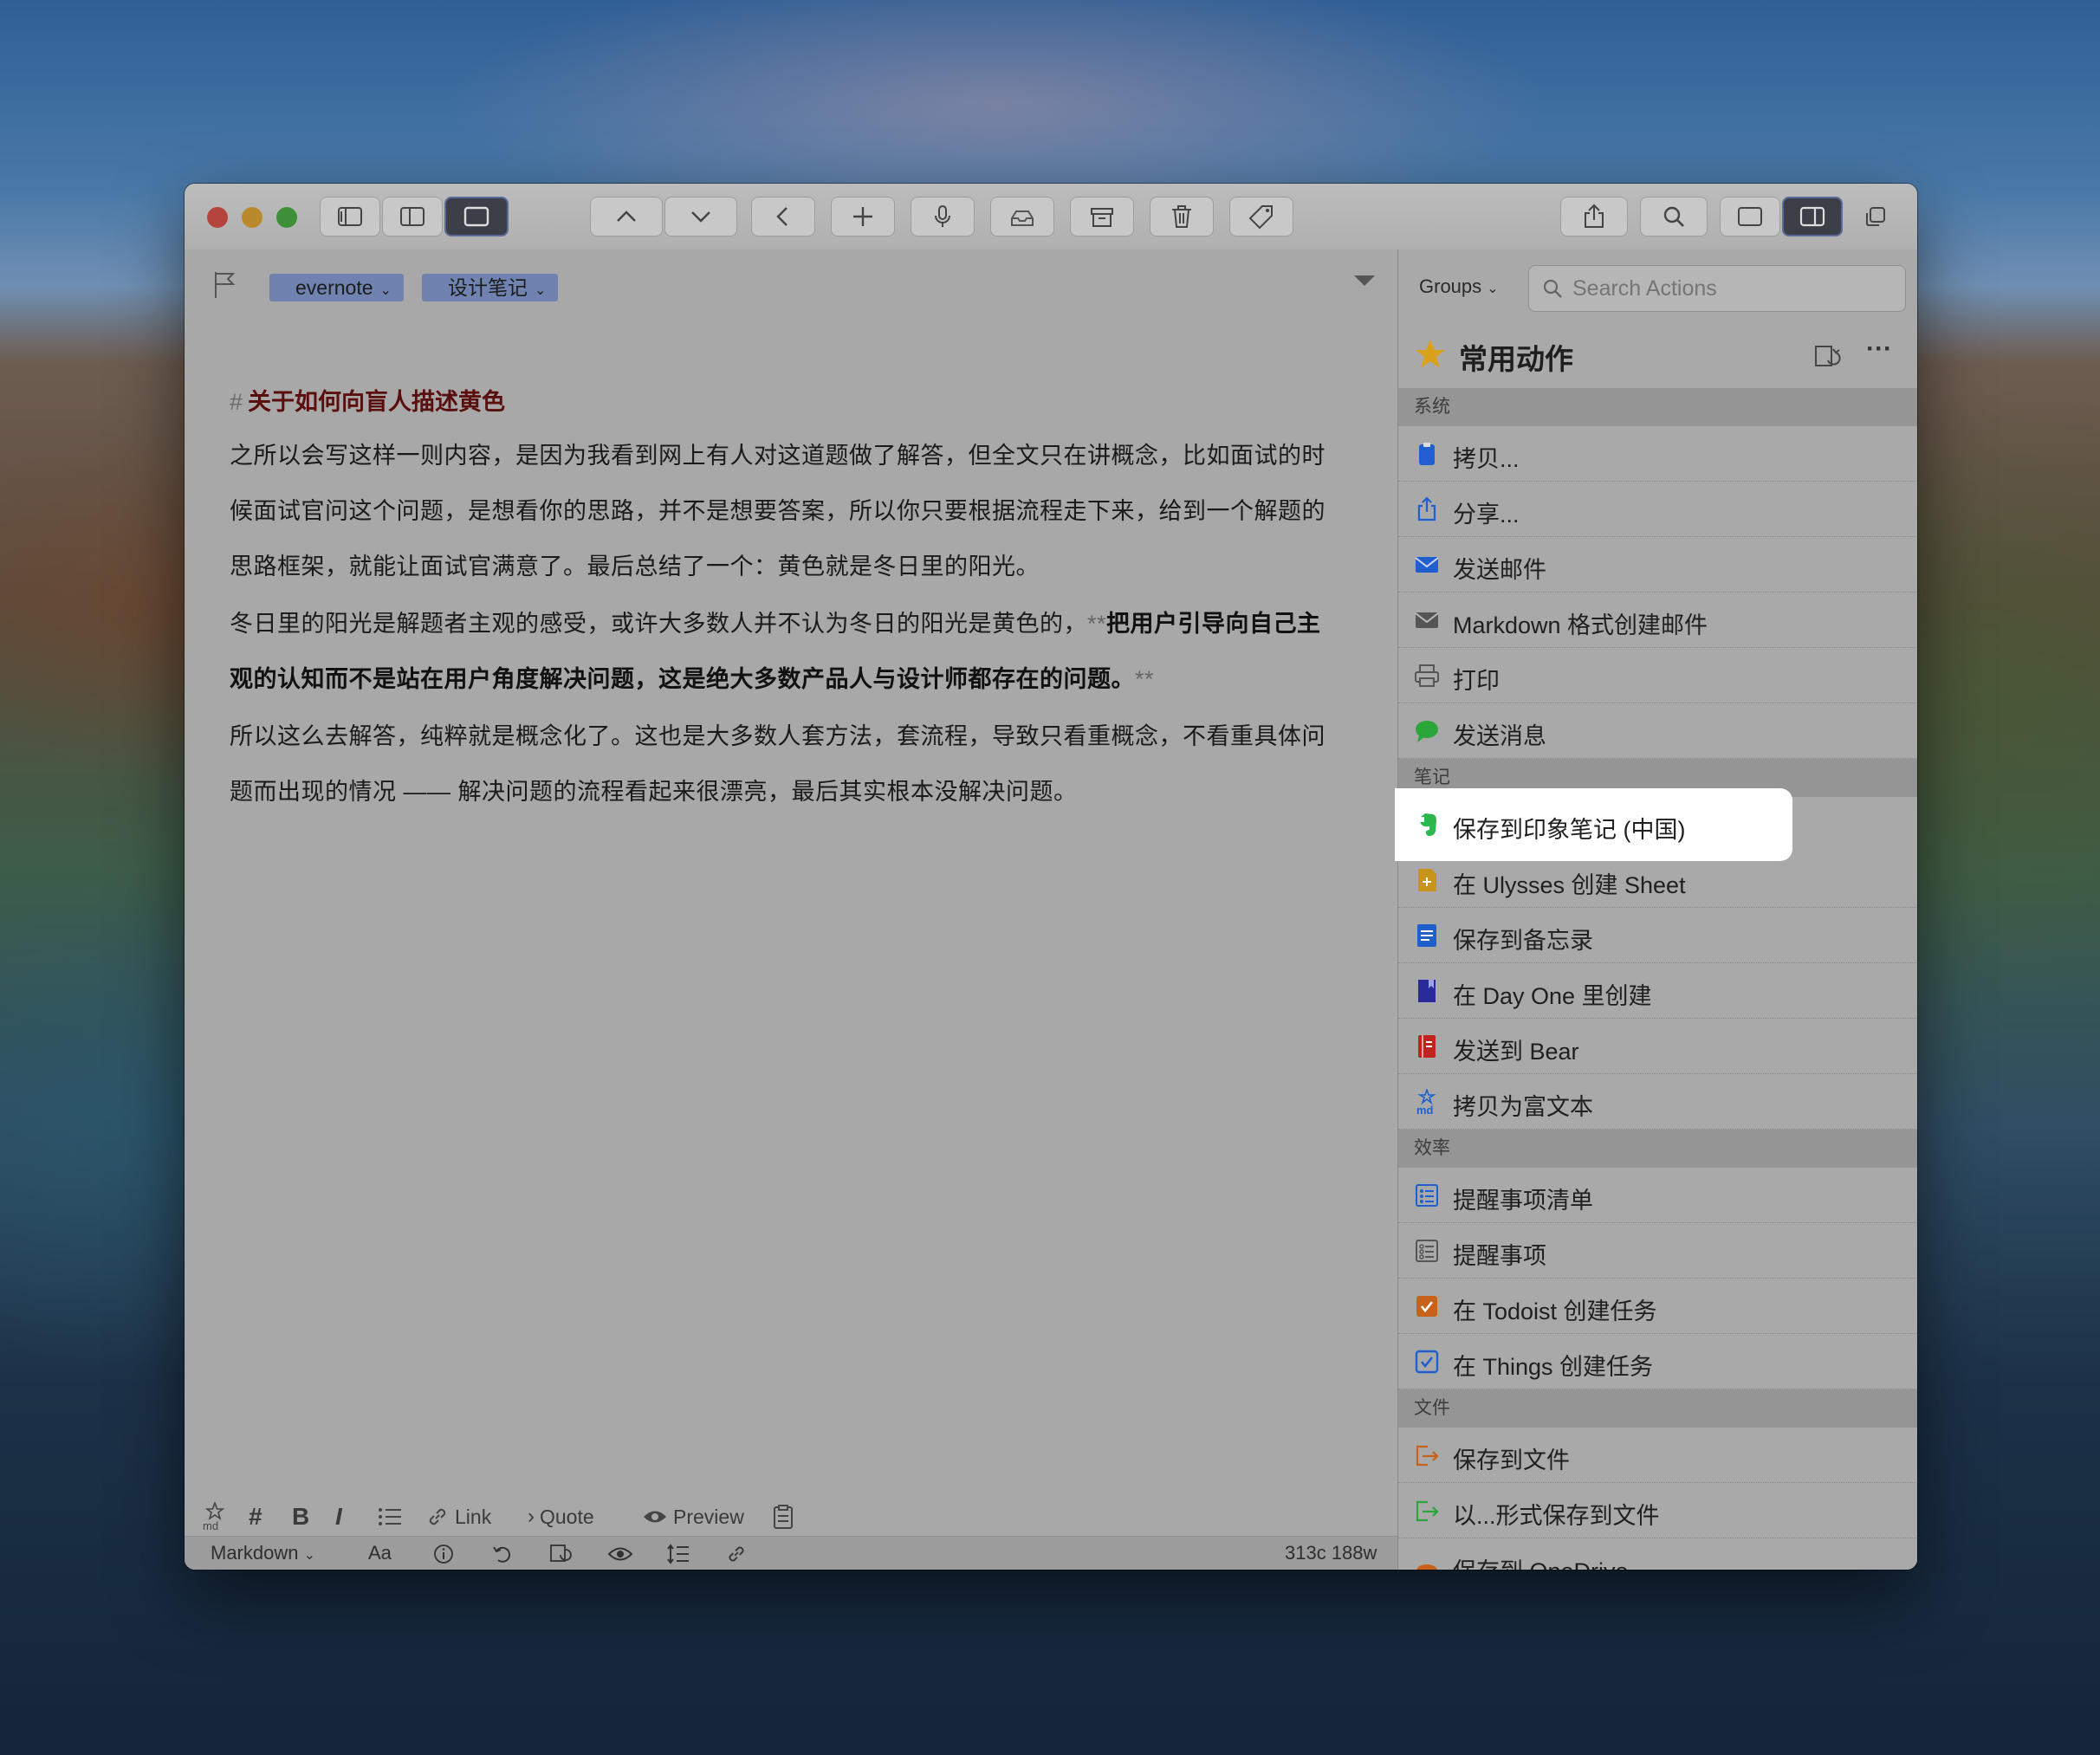 Image resolution: width=2100 pixels, height=1755 pixels. What do you see at coordinates (700, 216) in the screenshot?
I see `next-draft-button` at bounding box center [700, 216].